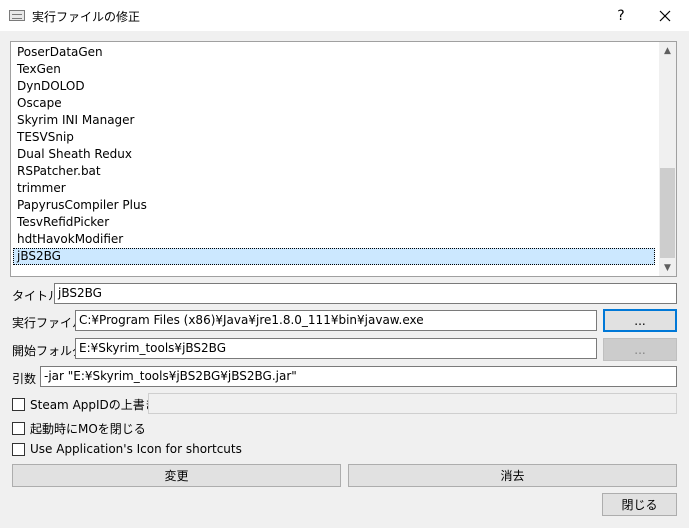 This screenshot has height=528, width=689. I want to click on list-scrollbar: ▲ ▼, so click(667, 159).